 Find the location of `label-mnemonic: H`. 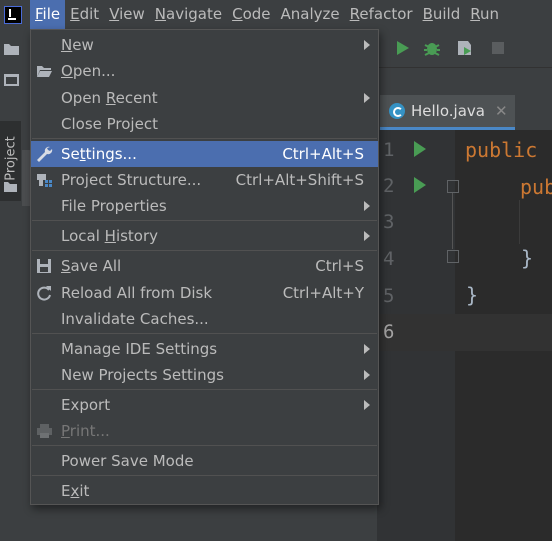

label-mnemonic: H is located at coordinates (110, 236).